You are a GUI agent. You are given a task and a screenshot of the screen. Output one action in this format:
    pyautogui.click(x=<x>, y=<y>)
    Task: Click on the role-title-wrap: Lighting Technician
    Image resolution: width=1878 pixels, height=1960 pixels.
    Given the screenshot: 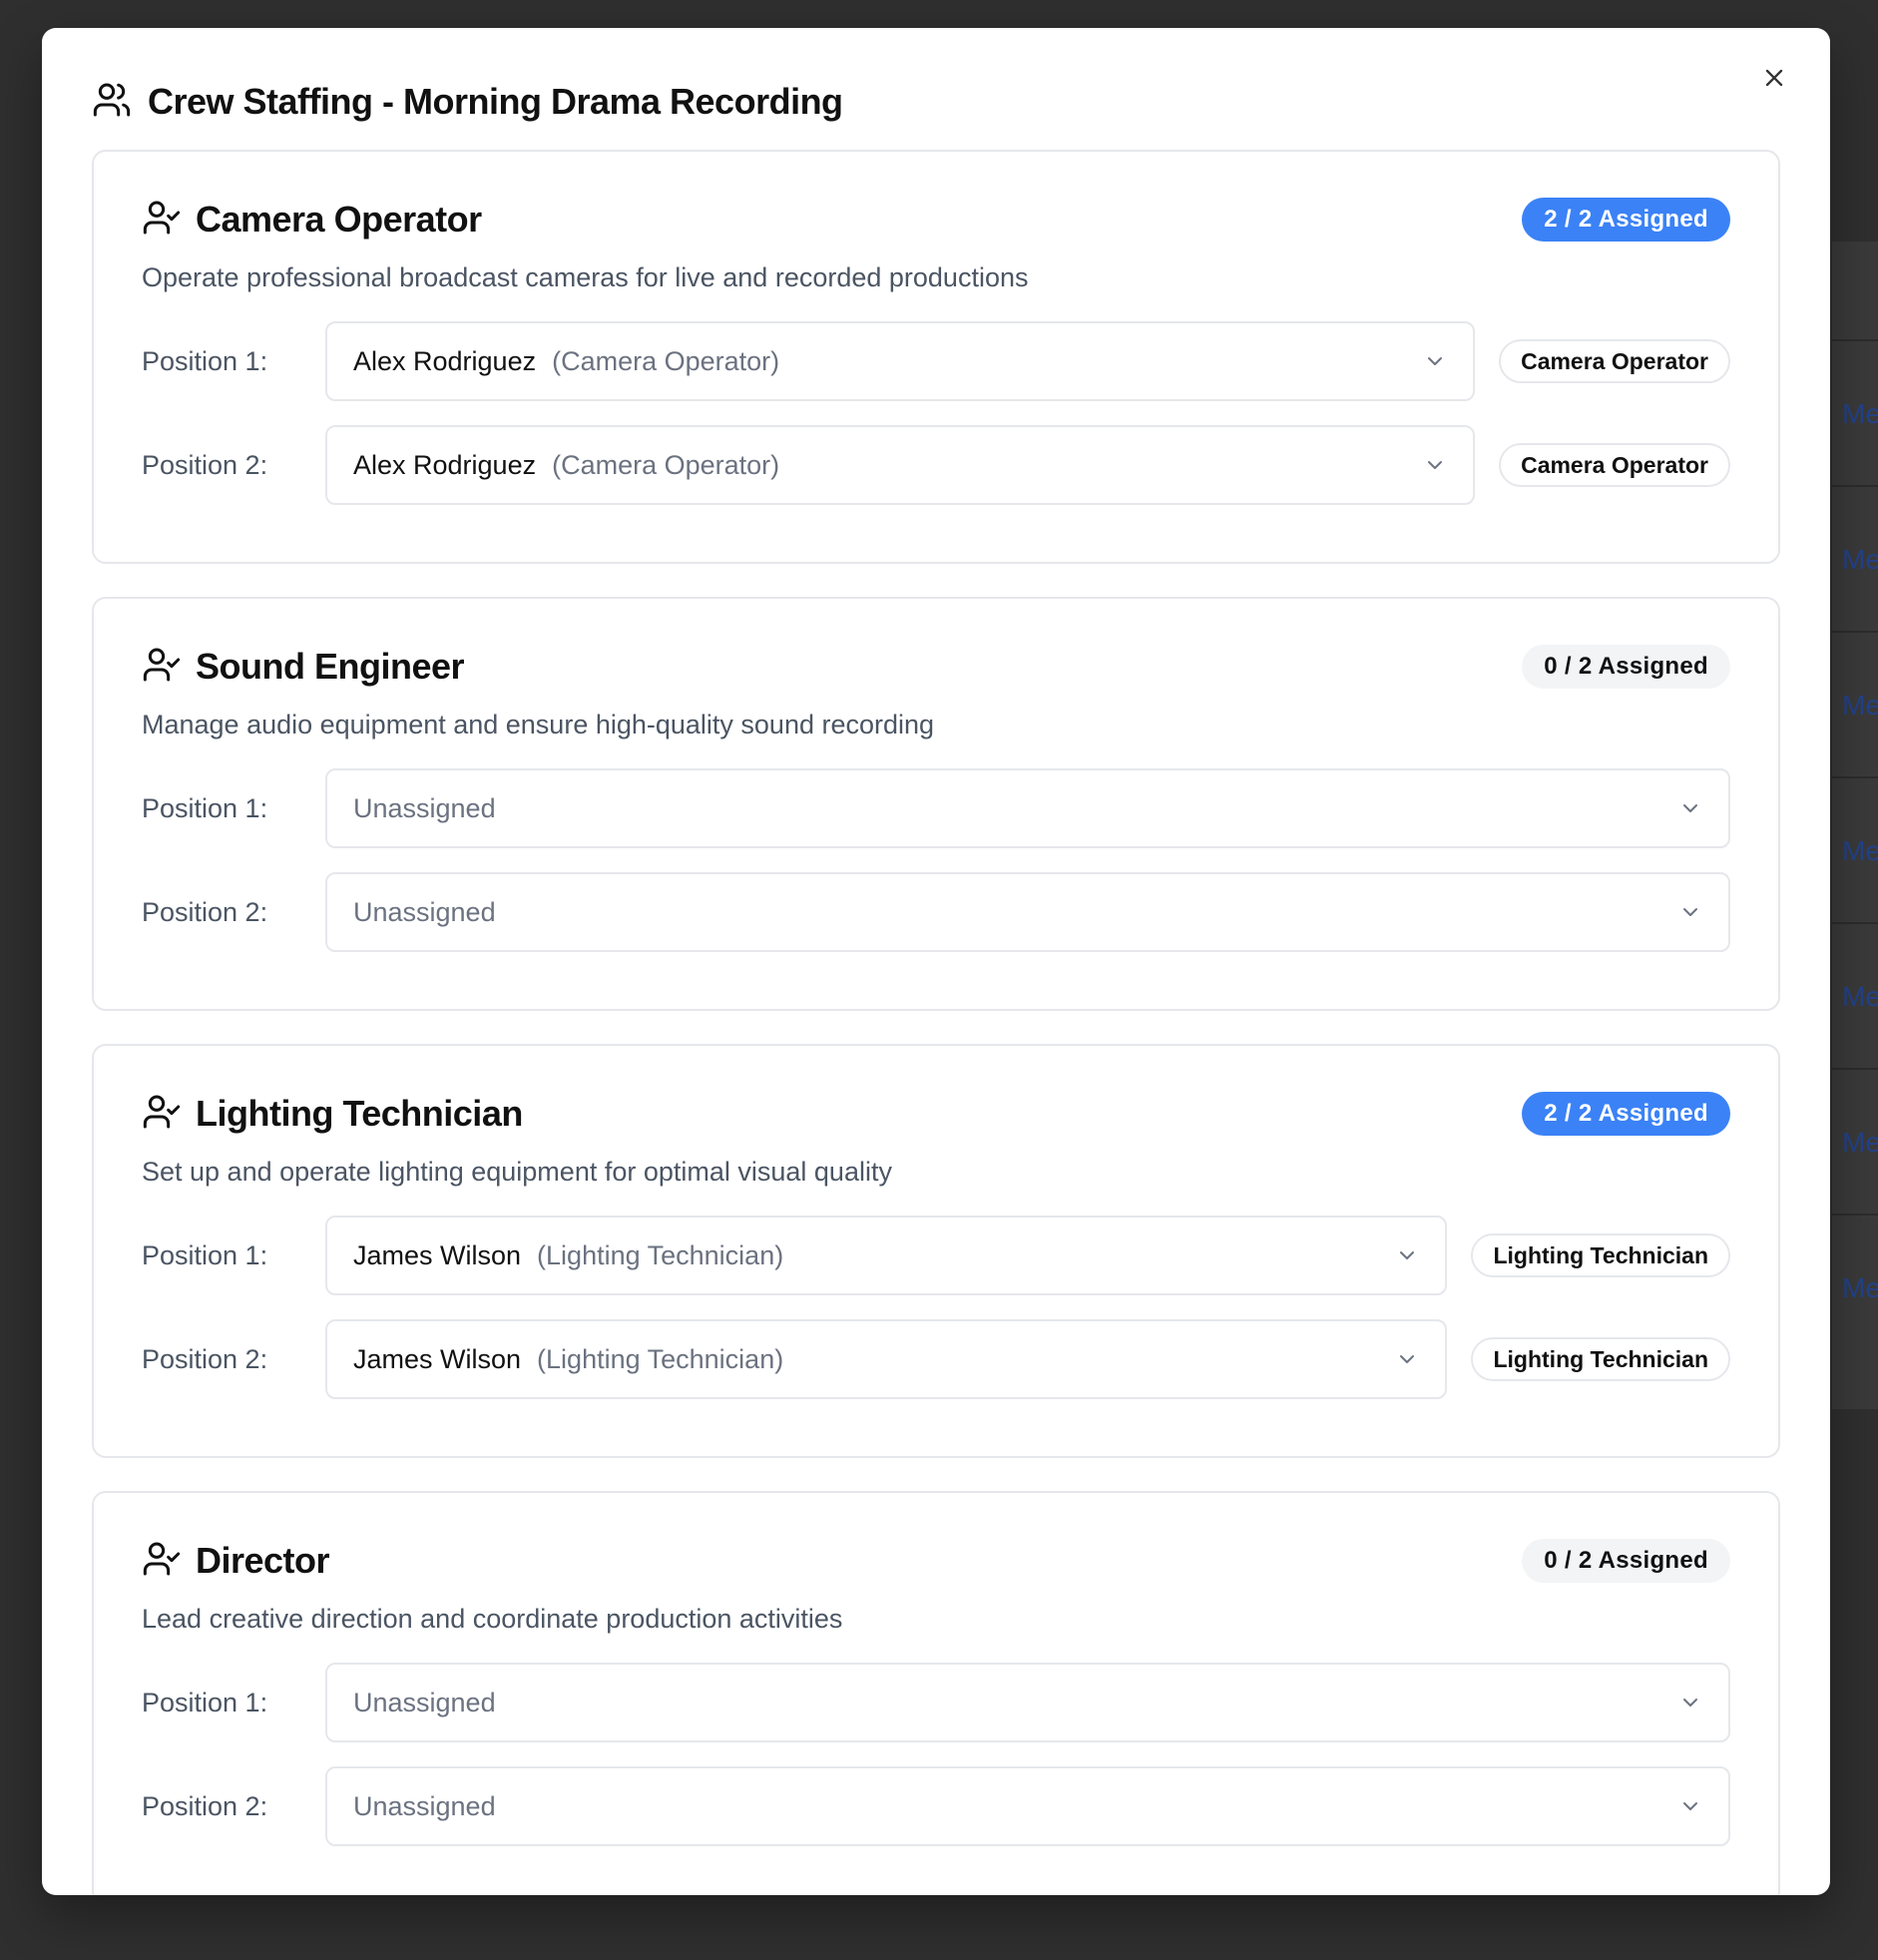 What is the action you would take?
    pyautogui.click(x=332, y=1114)
    